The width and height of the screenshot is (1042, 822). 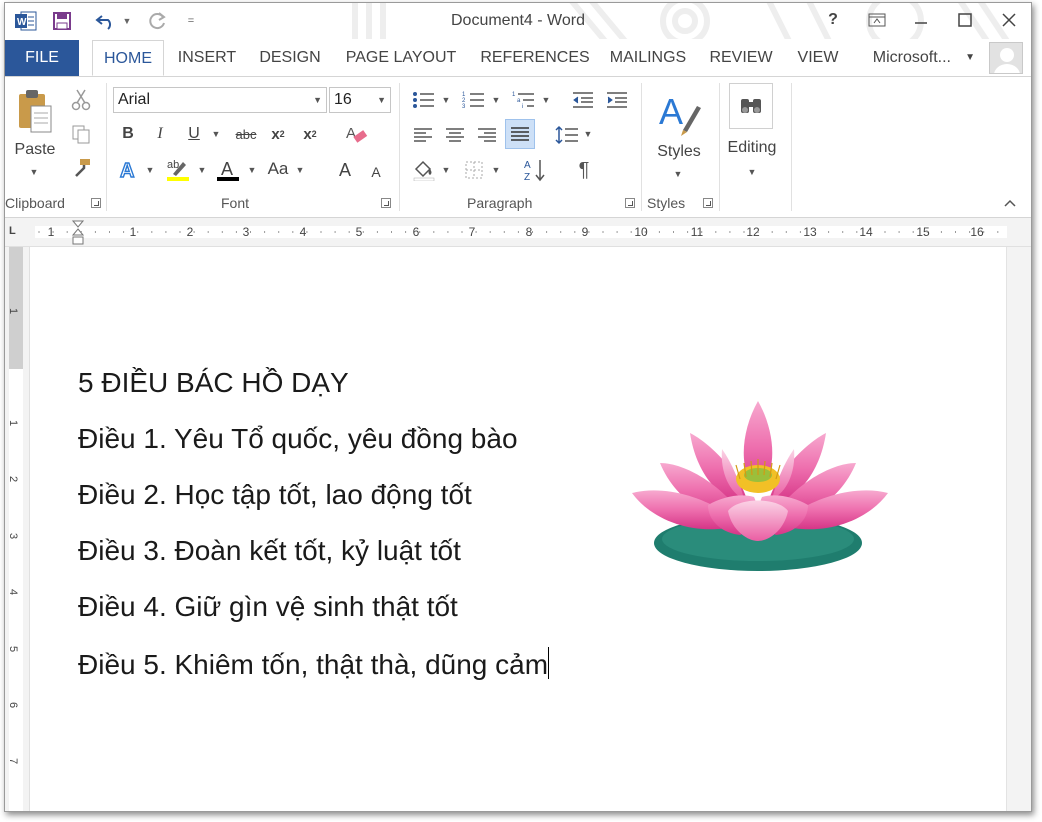 What do you see at coordinates (360, 100) in the screenshot?
I see `font-size-combo: 16 ▼` at bounding box center [360, 100].